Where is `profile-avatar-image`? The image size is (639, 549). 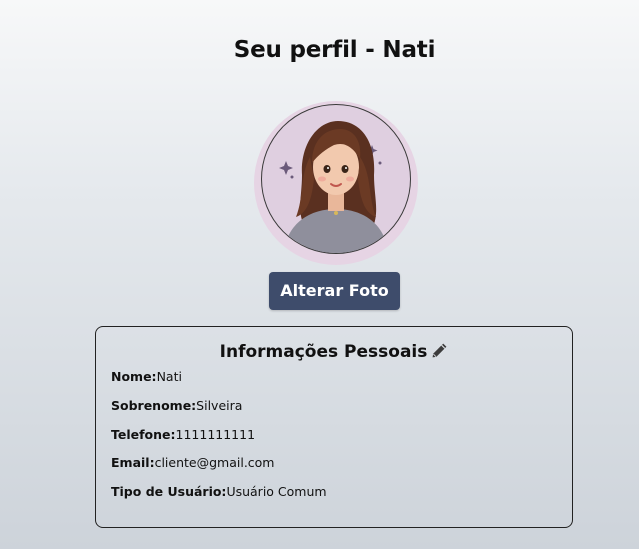 profile-avatar-image is located at coordinates (333, 187).